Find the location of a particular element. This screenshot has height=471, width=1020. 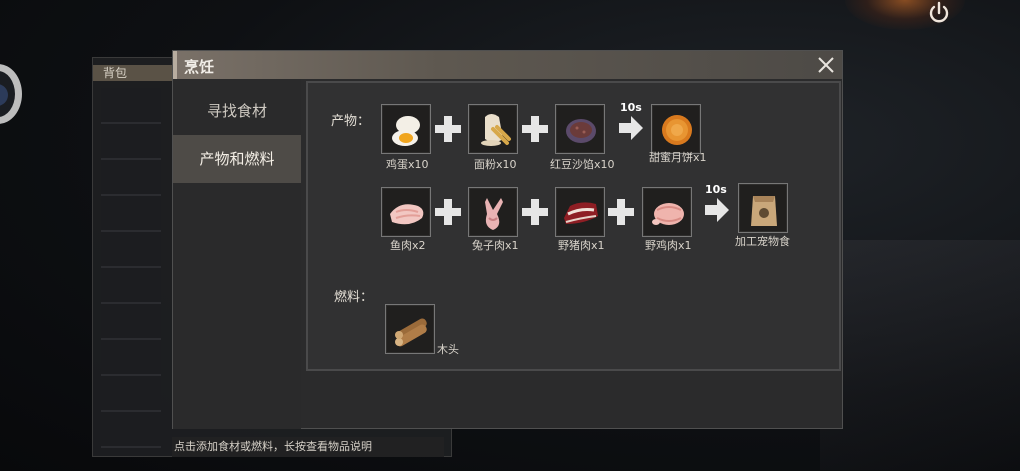

result-name: 甜蜜月饼x1 is located at coordinates (678, 157).